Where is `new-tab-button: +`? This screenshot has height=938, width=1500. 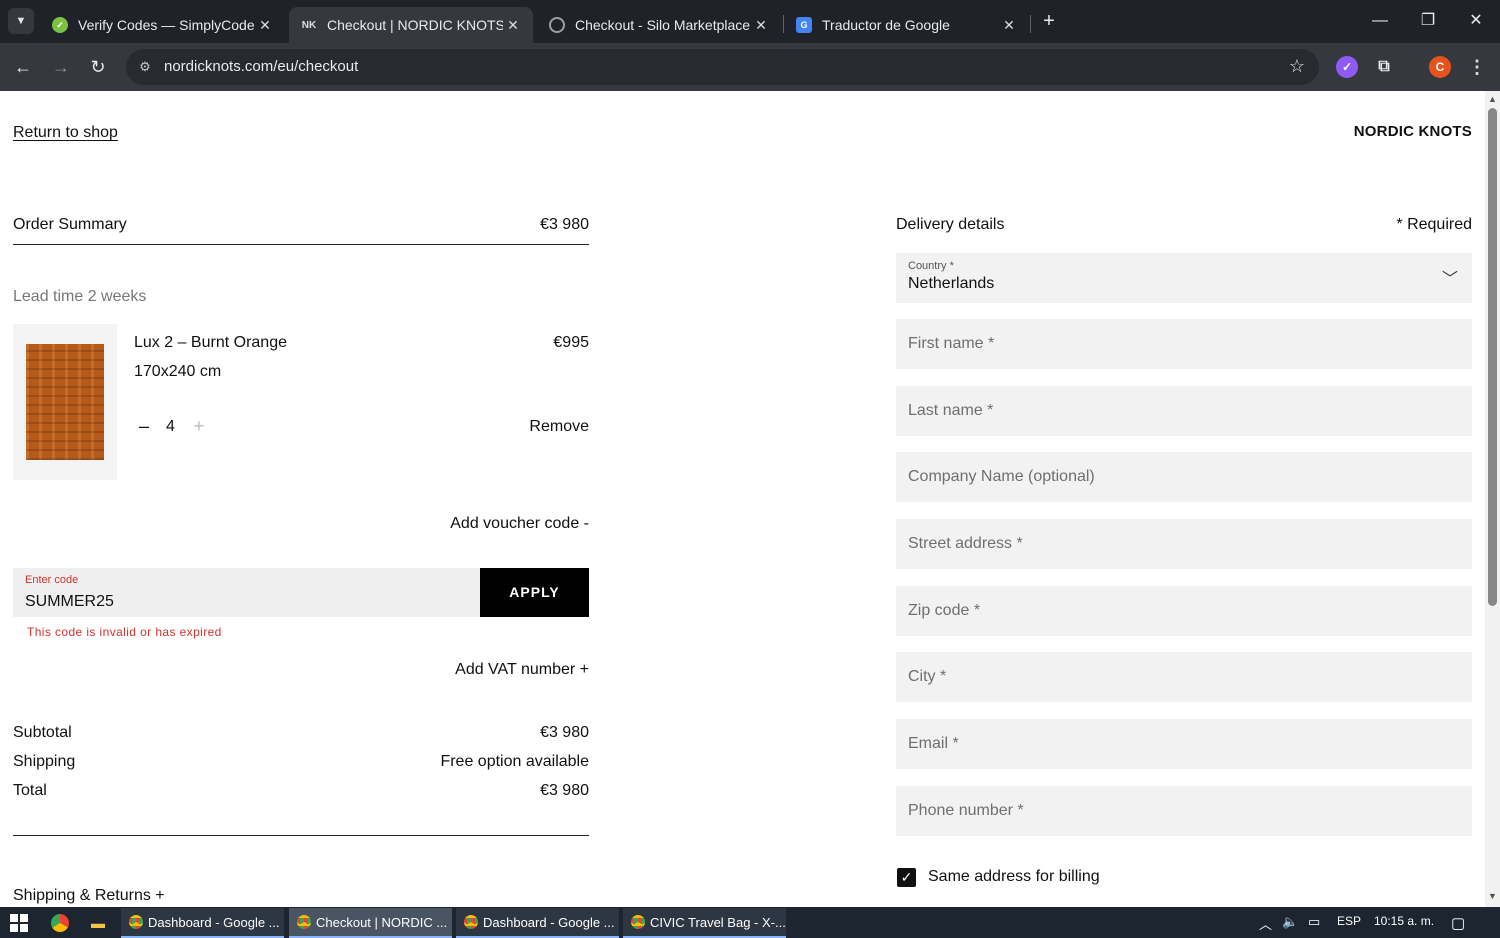 new-tab-button: + is located at coordinates (1049, 21).